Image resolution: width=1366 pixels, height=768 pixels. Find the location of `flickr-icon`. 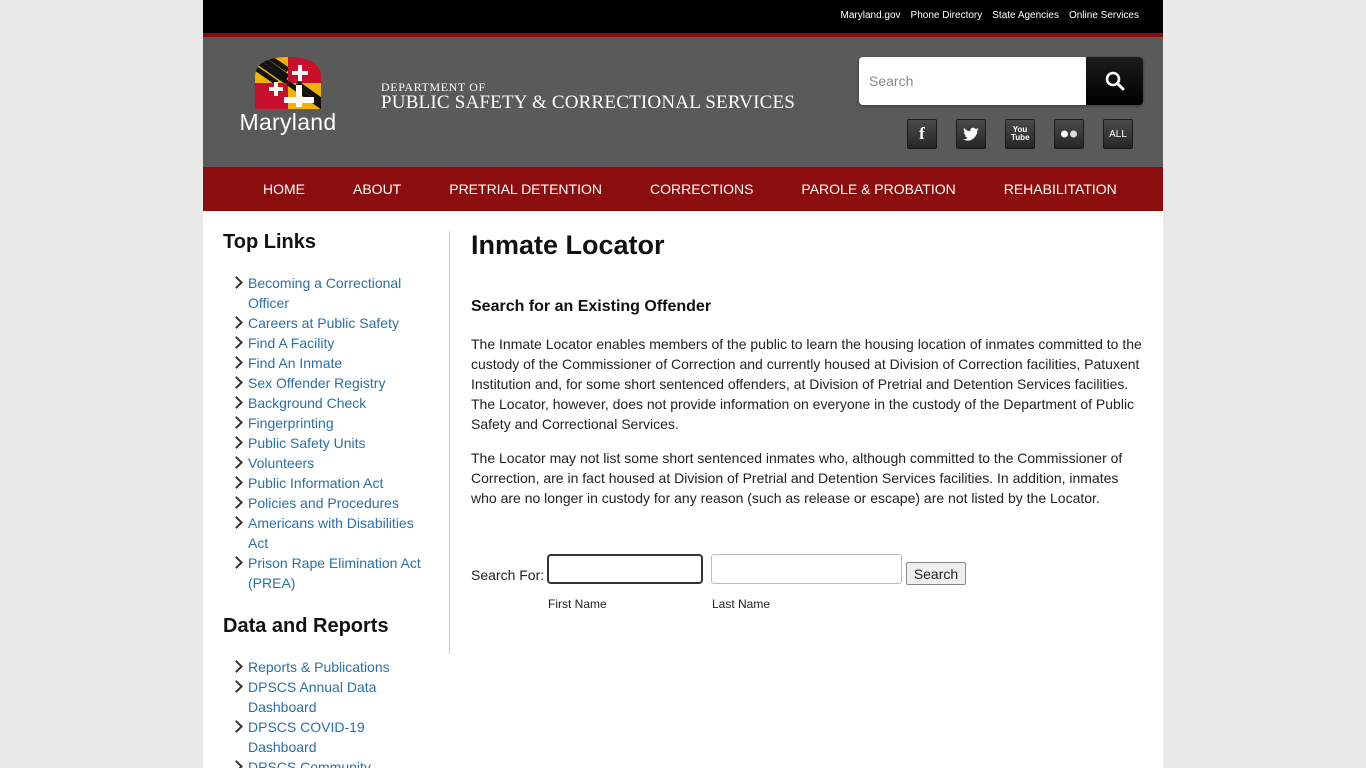

flickr-icon is located at coordinates (1069, 134).